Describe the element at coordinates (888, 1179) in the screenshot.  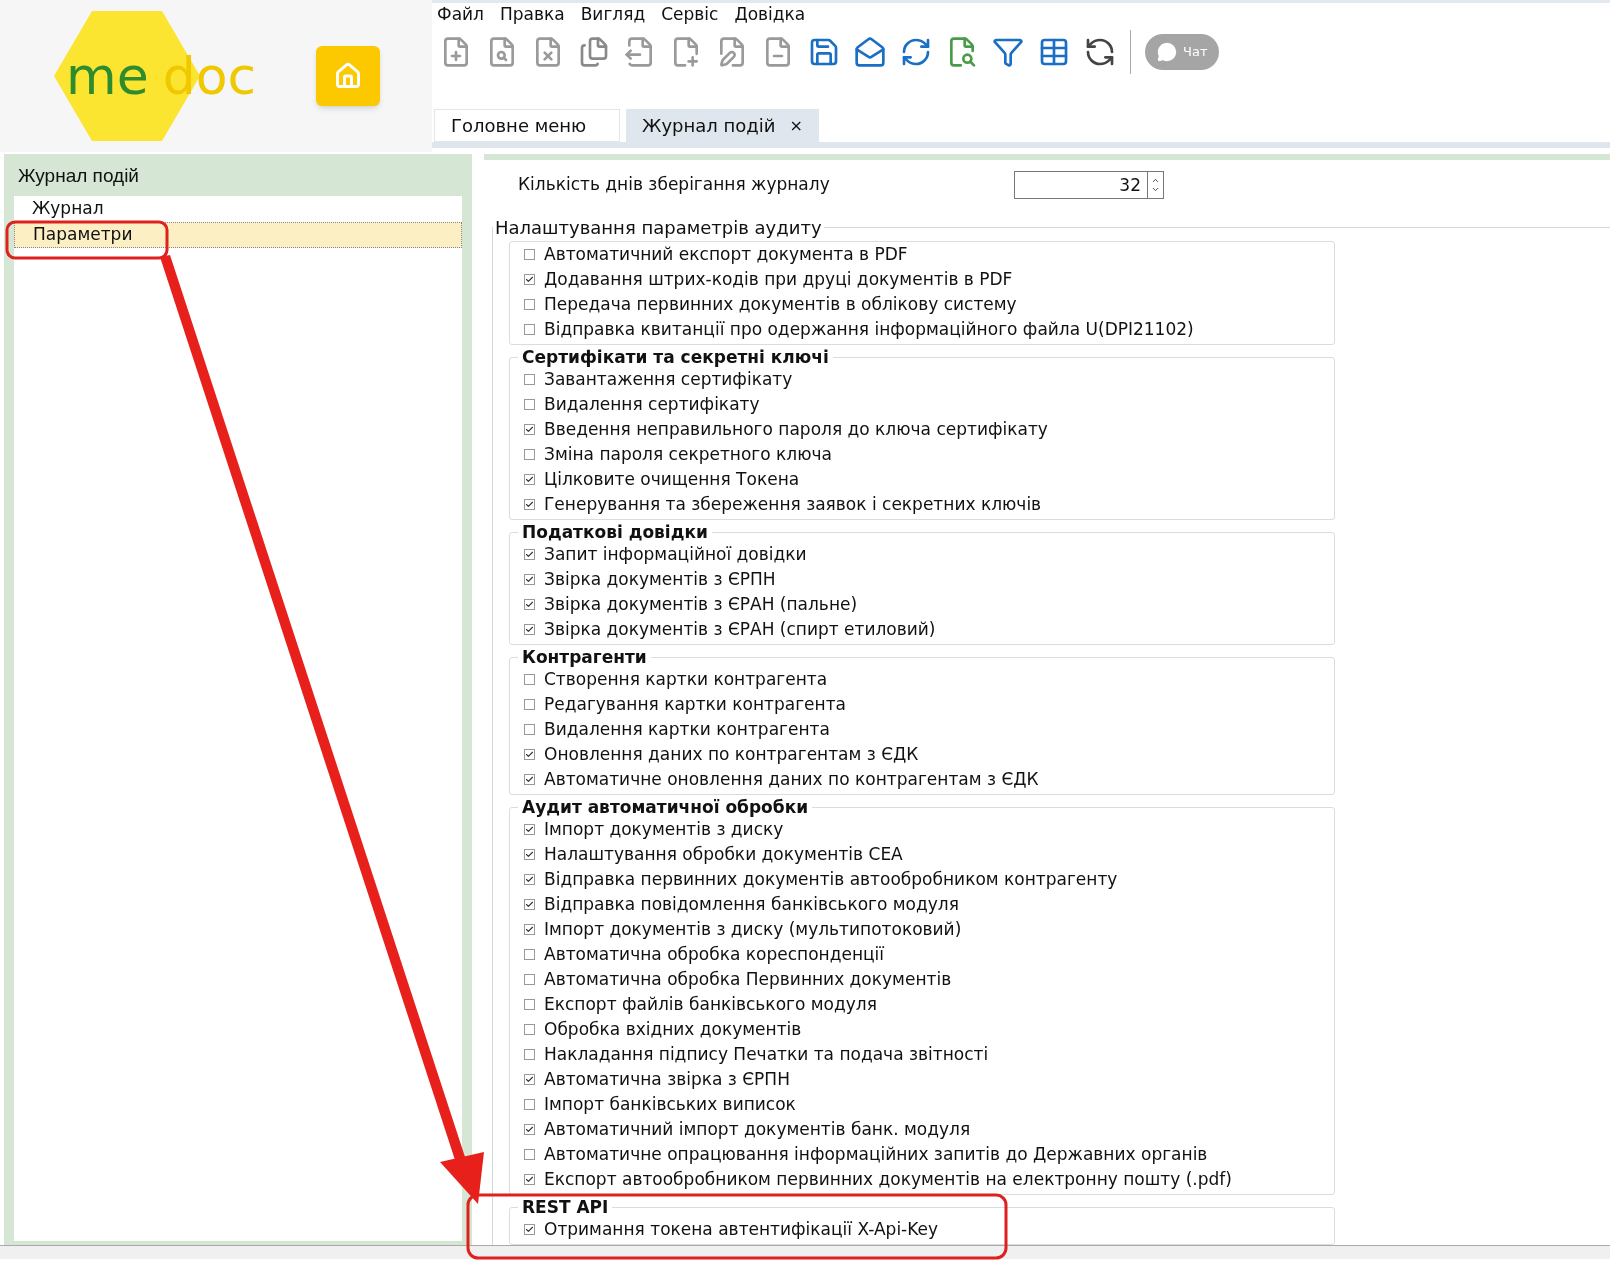
I see `checkbox-label: Експорт автообробником первинних документів на електронну пошту (.pdf)` at that location.